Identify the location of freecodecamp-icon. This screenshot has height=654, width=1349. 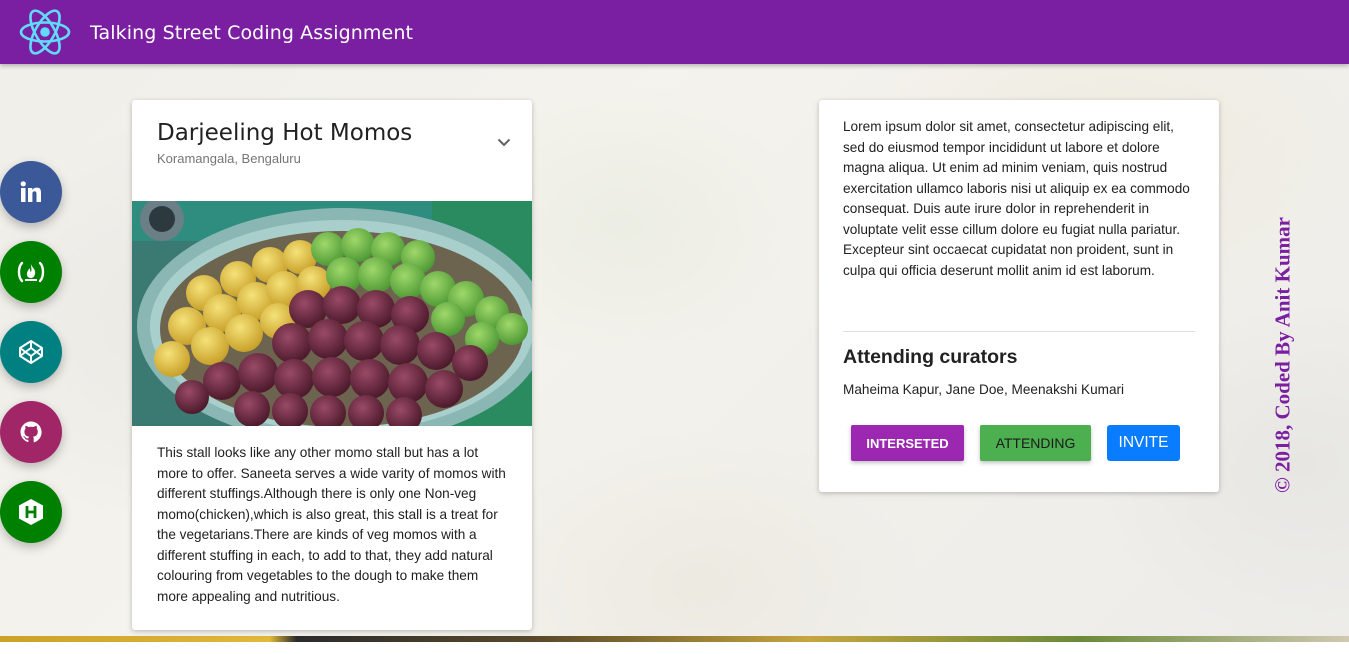
(31, 272).